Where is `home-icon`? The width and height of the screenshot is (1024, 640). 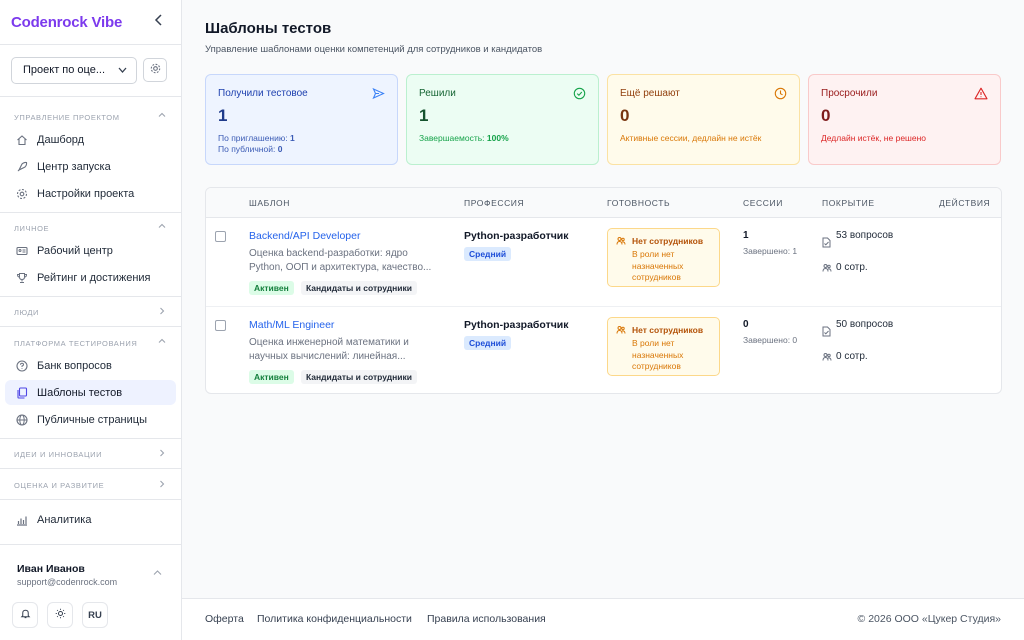 home-icon is located at coordinates (22, 140).